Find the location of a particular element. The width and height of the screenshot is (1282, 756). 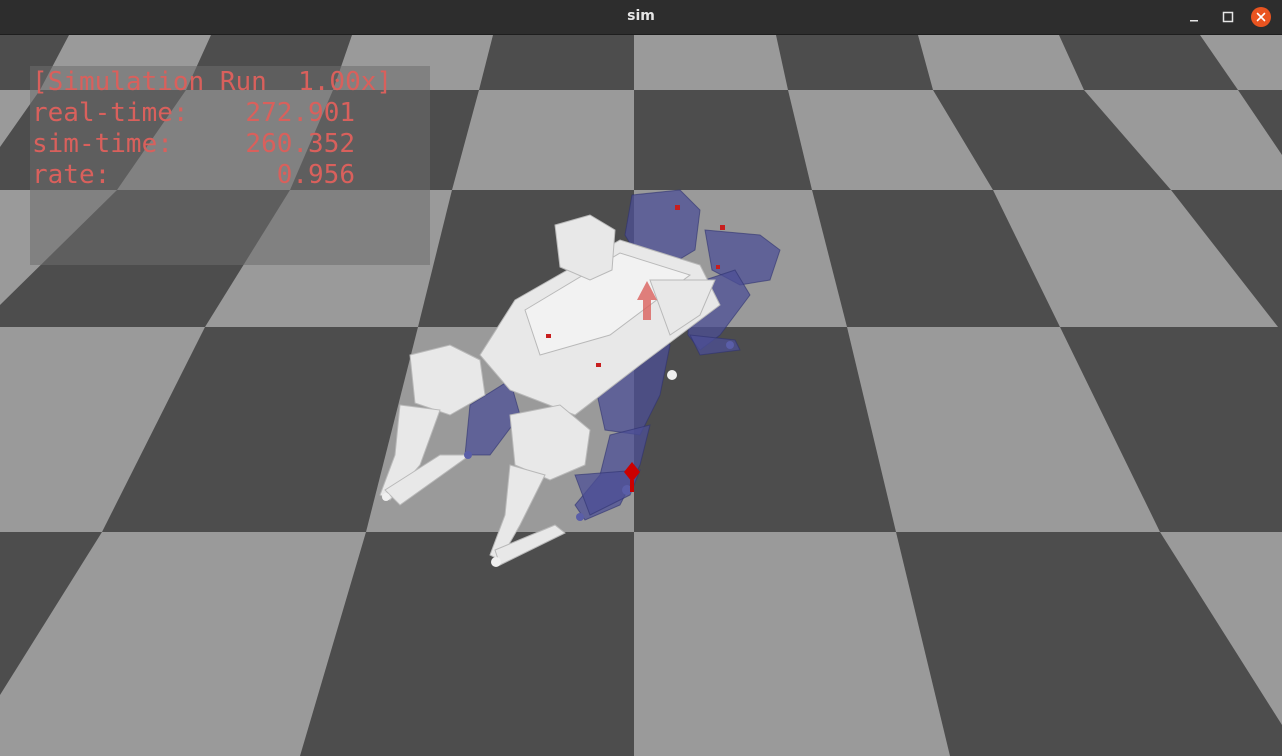

sim-time-label: sim-time: is located at coordinates (102, 144).